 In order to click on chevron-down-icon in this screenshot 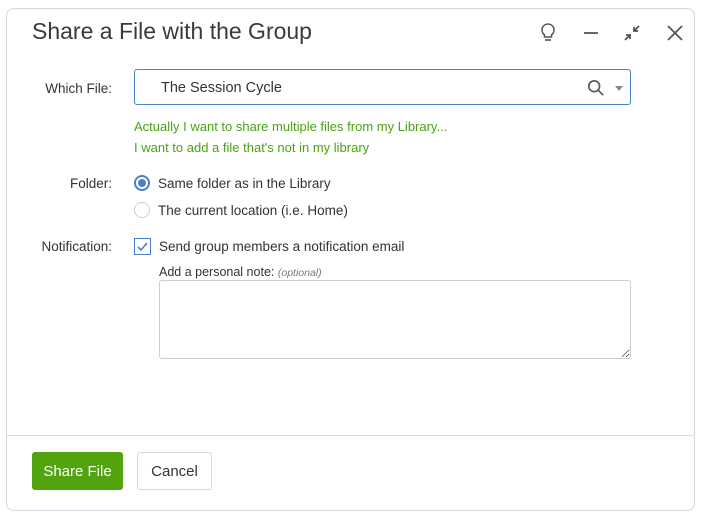, I will do `click(619, 88)`.